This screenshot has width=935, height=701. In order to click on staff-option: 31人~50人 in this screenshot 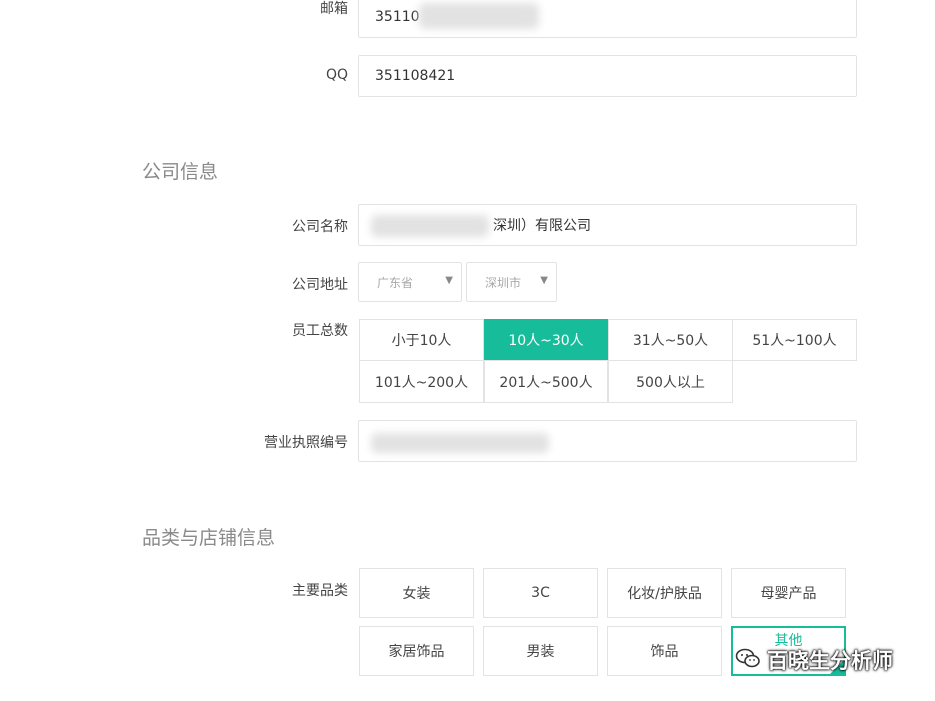, I will do `click(670, 340)`.